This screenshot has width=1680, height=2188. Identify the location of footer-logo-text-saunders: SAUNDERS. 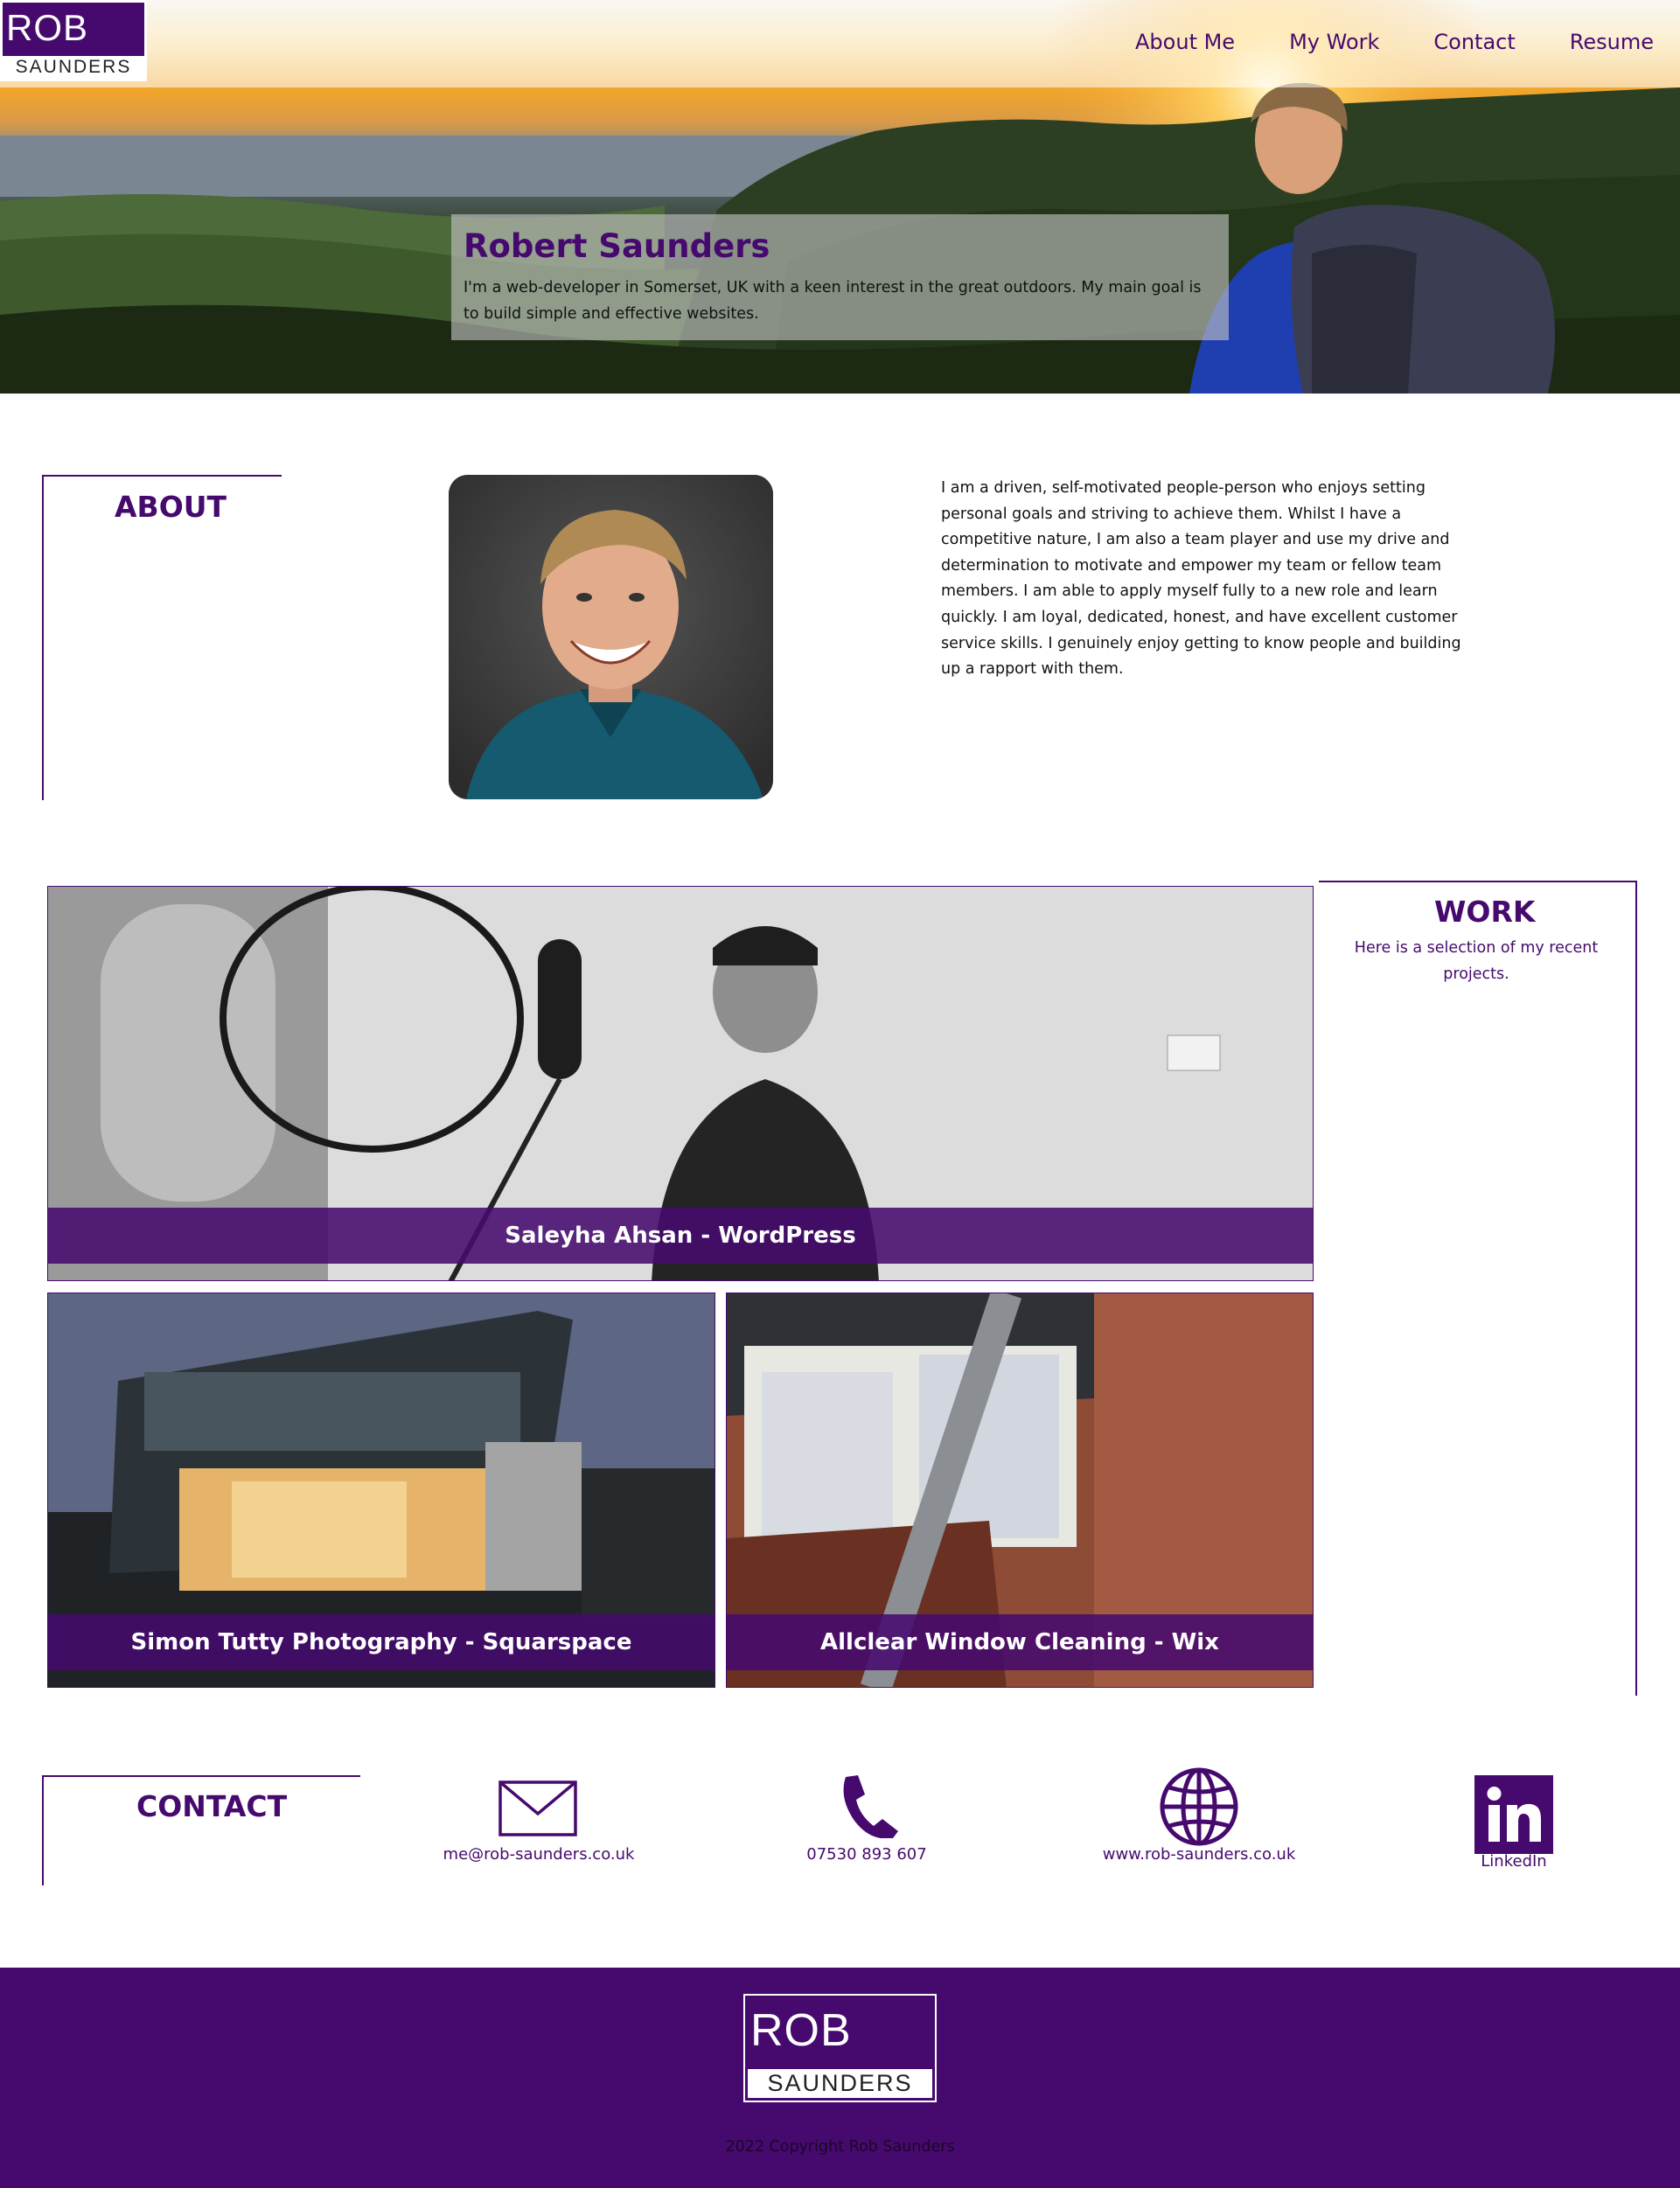
(840, 2083).